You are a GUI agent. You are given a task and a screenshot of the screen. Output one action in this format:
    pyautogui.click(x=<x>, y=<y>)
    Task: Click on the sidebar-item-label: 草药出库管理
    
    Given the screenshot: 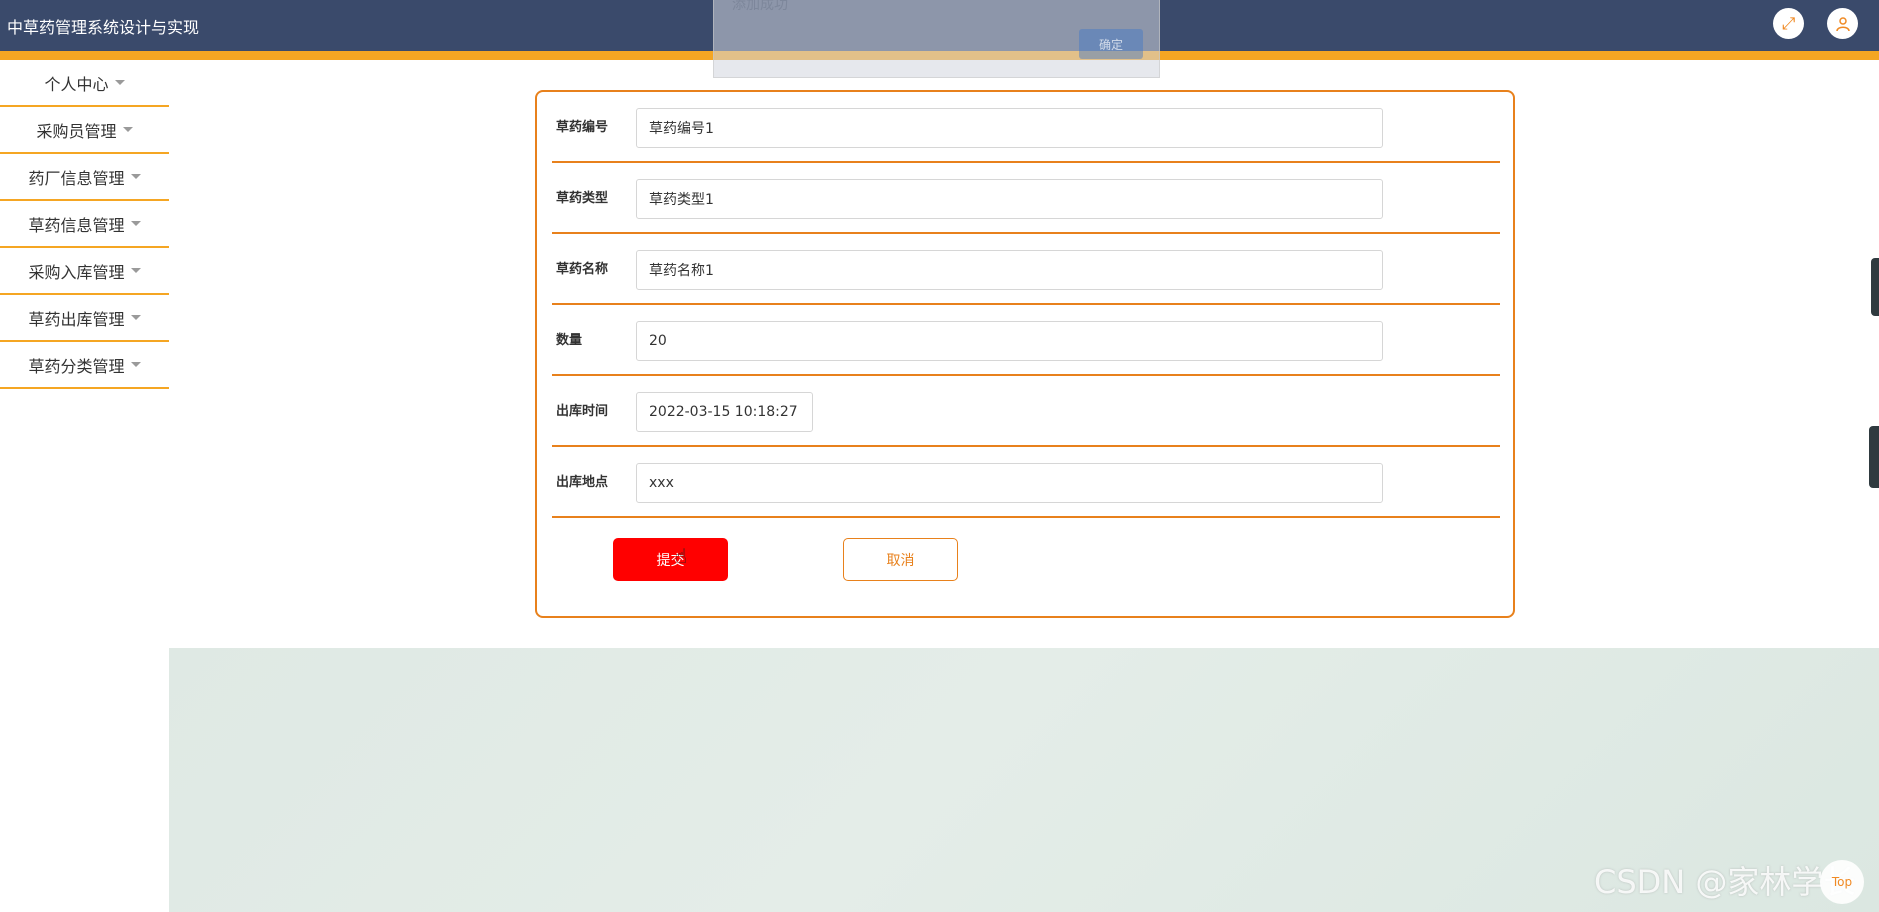 What is the action you would take?
    pyautogui.click(x=76, y=319)
    